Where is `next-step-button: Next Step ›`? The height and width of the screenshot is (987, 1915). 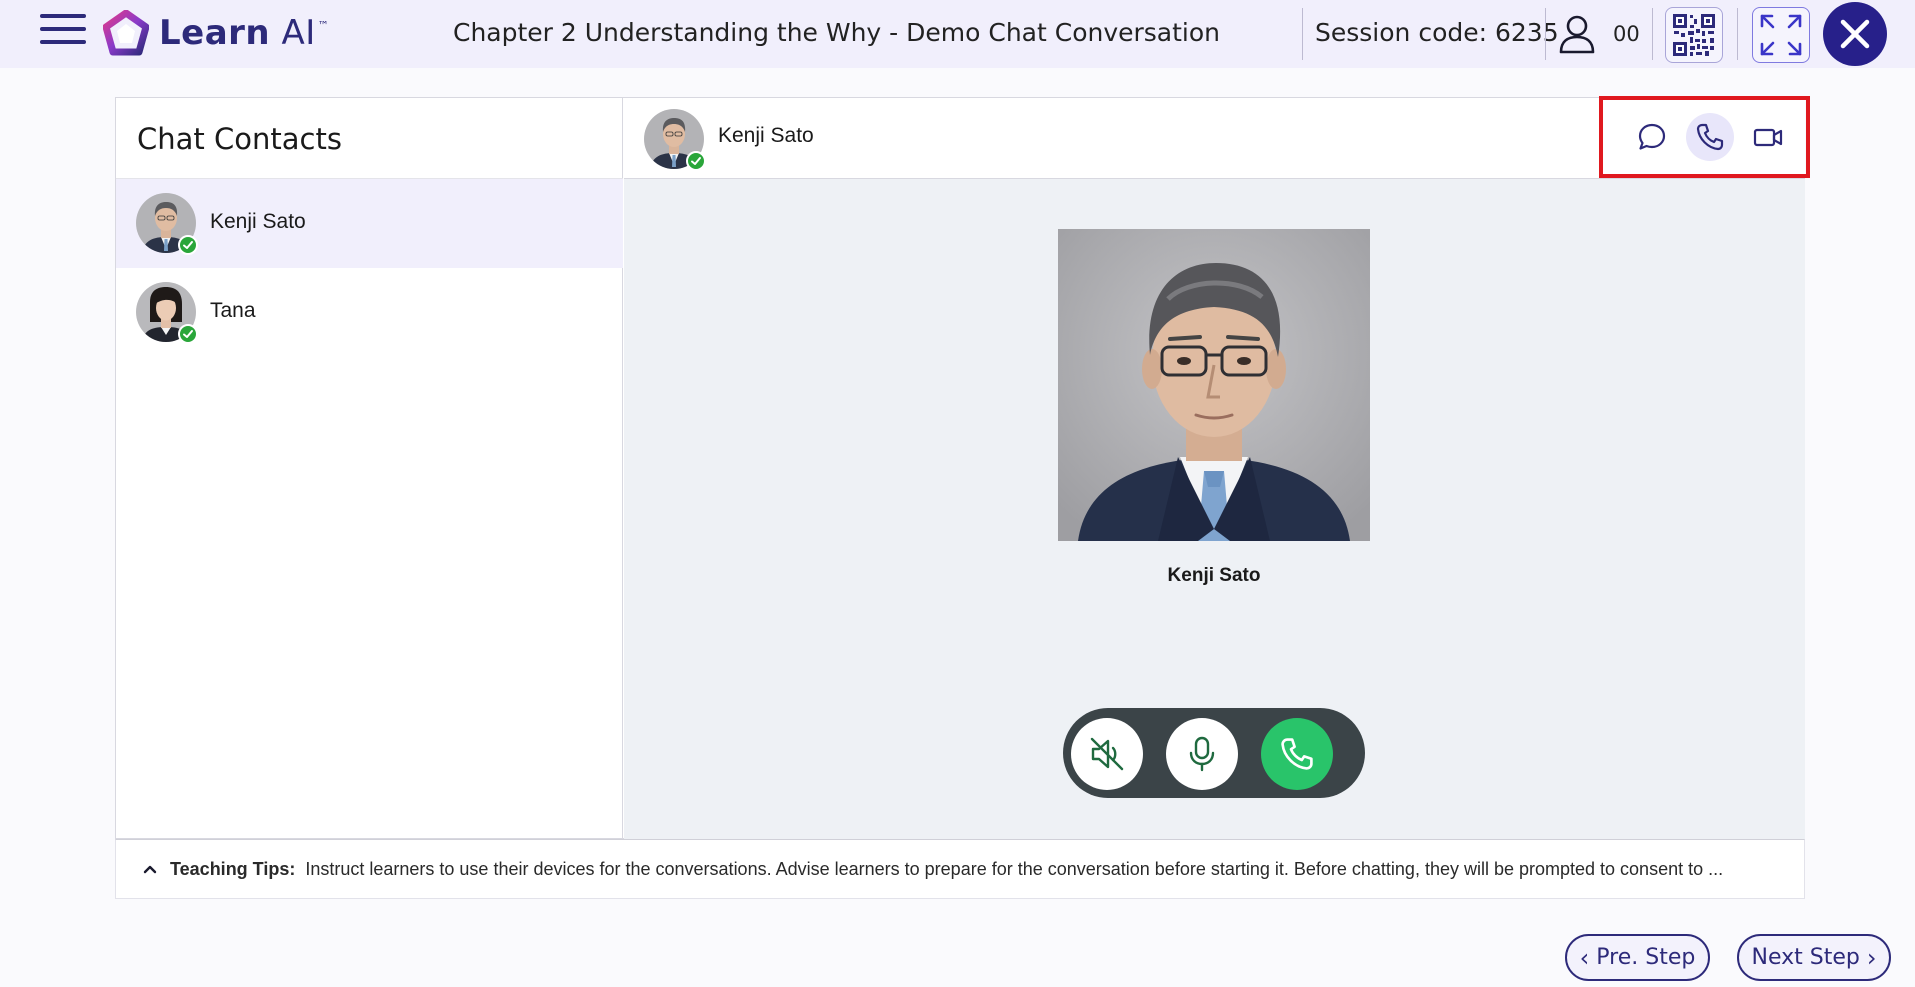
next-step-button: Next Step › is located at coordinates (1814, 957).